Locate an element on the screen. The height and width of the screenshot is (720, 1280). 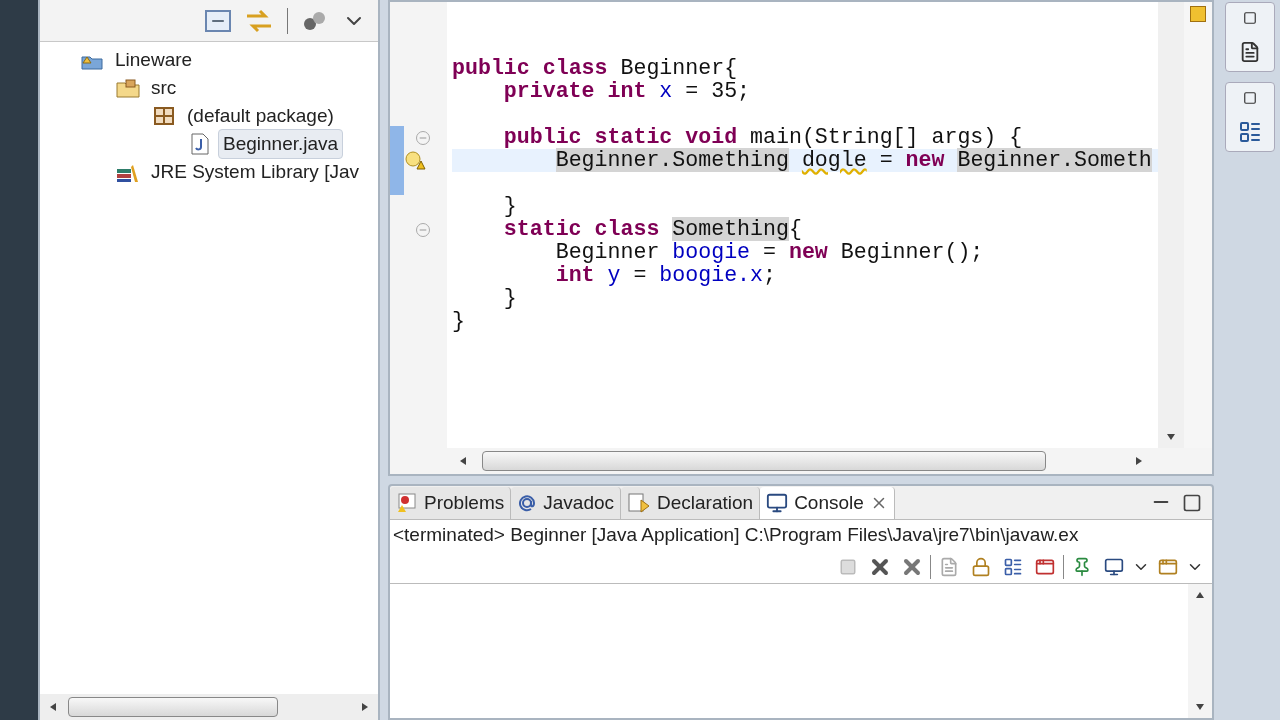
declaration-icon is located at coordinates (639, 503).